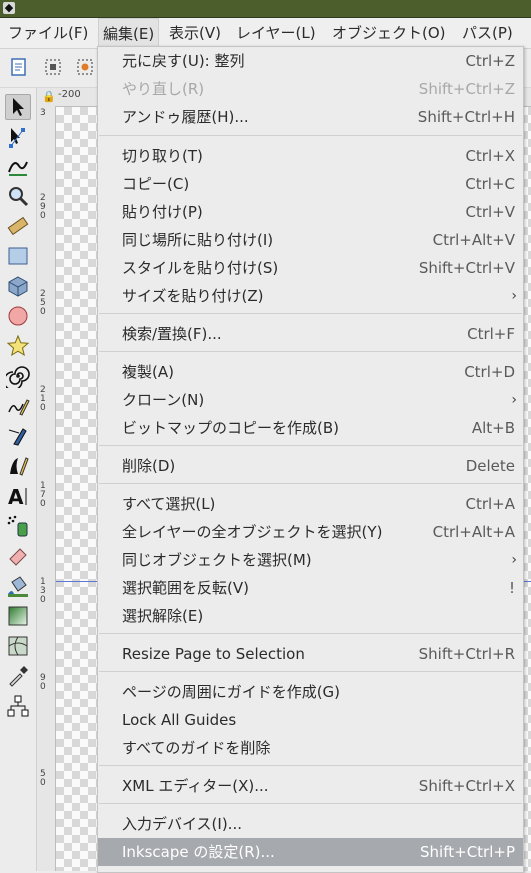 Image resolution: width=531 pixels, height=873 pixels. What do you see at coordinates (185, 588) in the screenshot?
I see `menu-item-label: 選択範囲を反転(V)` at bounding box center [185, 588].